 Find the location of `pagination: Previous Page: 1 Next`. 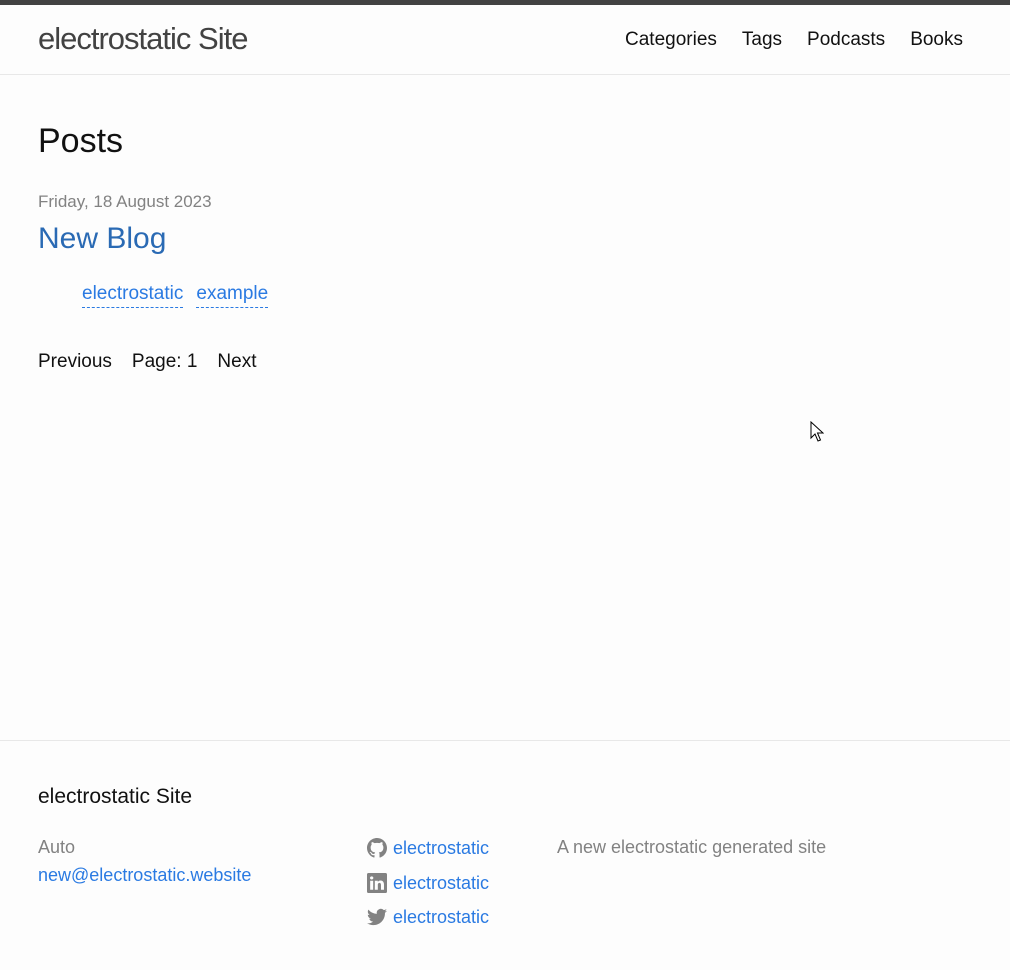

pagination: Previous Page: 1 Next is located at coordinates (147, 362).